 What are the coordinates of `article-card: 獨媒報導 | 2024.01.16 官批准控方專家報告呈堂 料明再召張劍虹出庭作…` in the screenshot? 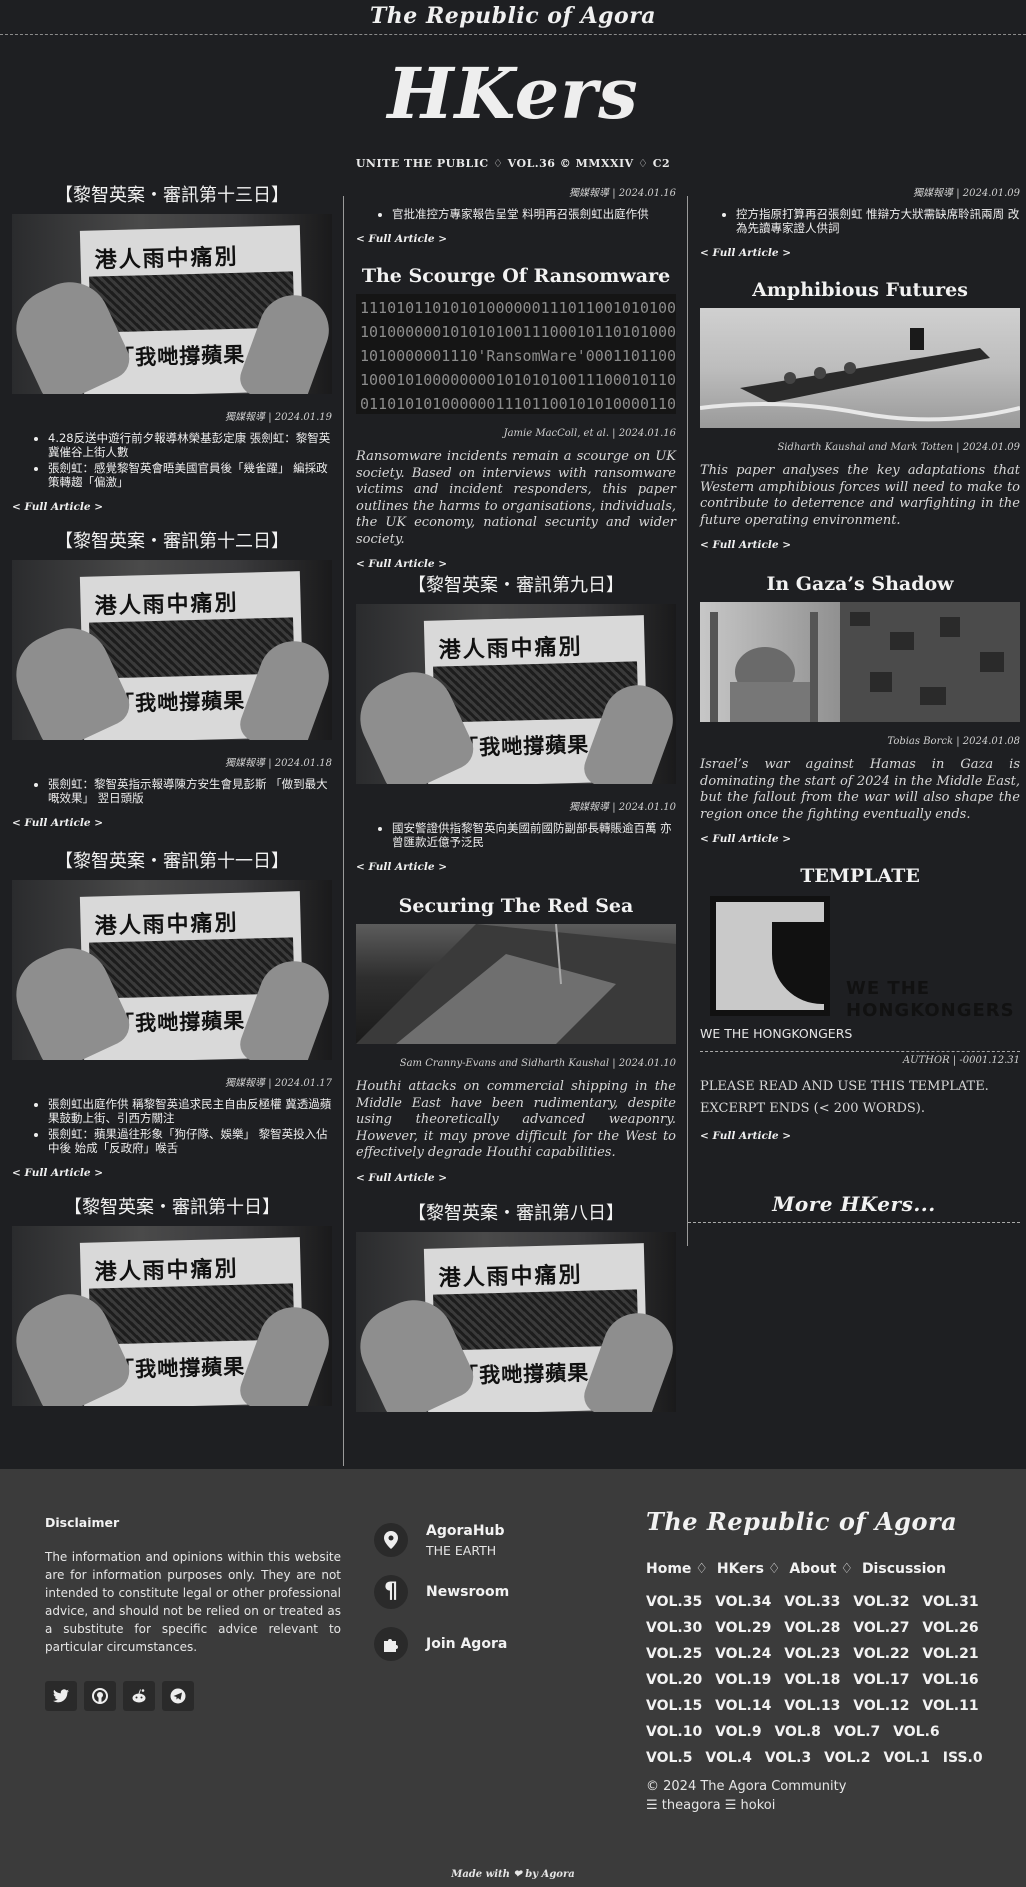 It's located at (516, 215).